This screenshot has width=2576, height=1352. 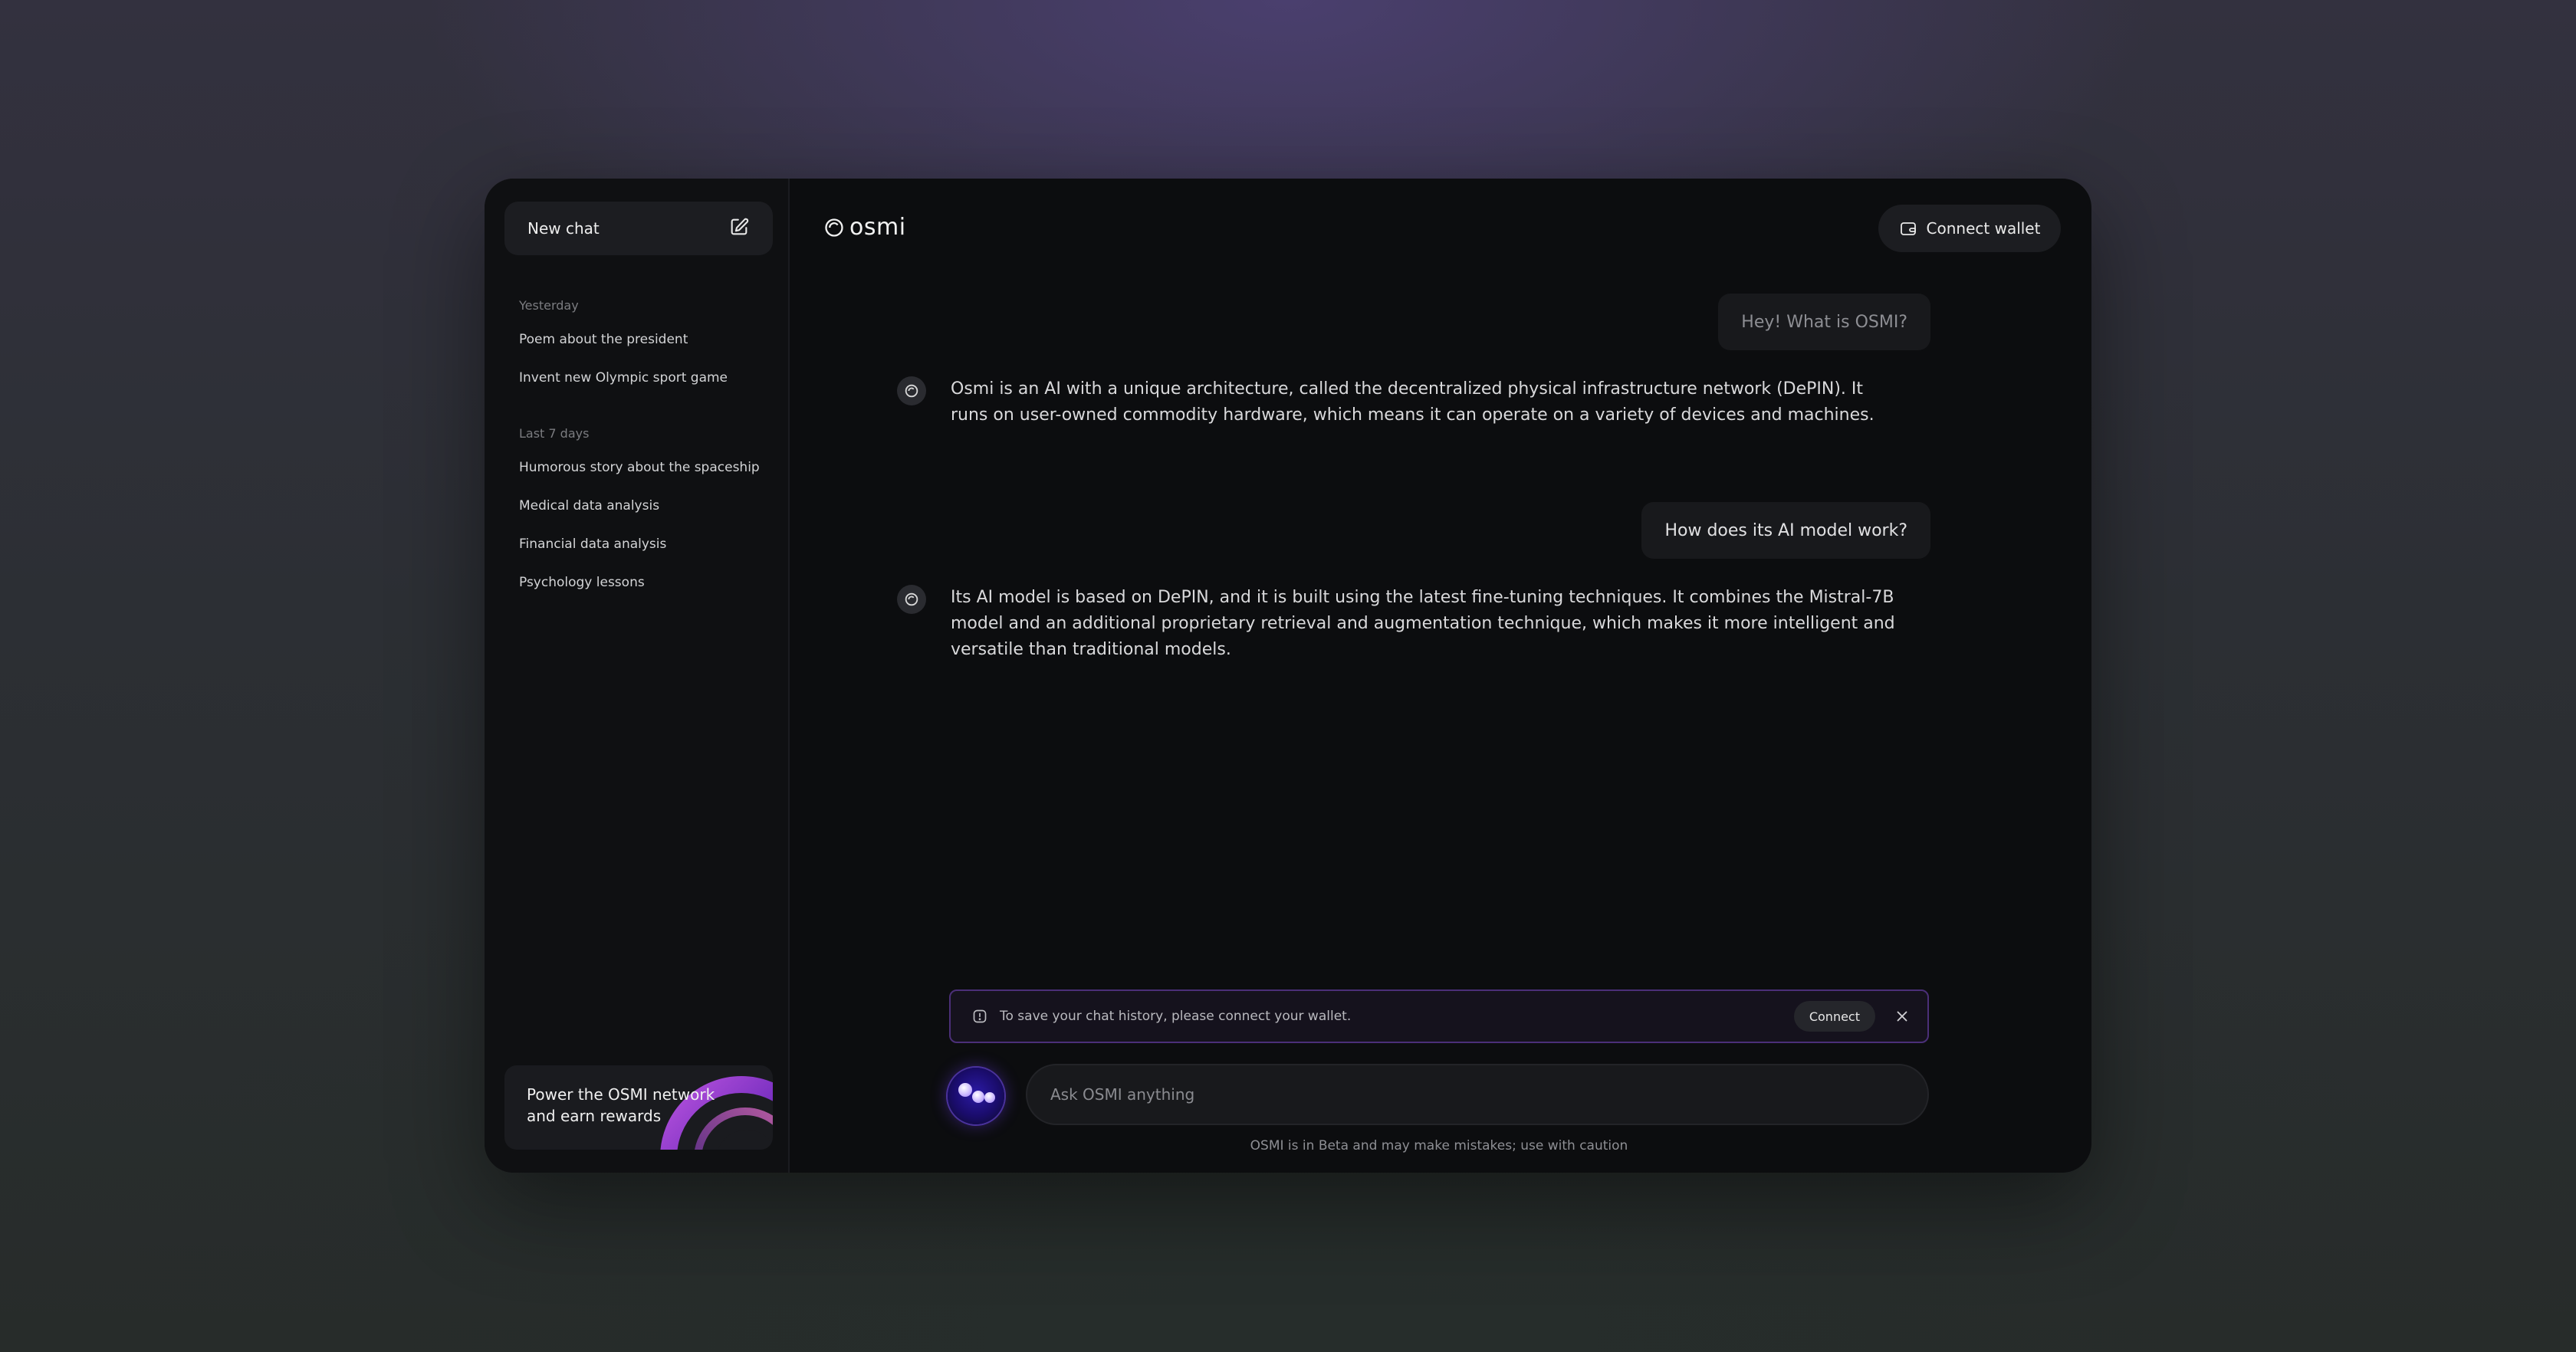 I want to click on history-item: Psychology lessons, so click(x=582, y=582).